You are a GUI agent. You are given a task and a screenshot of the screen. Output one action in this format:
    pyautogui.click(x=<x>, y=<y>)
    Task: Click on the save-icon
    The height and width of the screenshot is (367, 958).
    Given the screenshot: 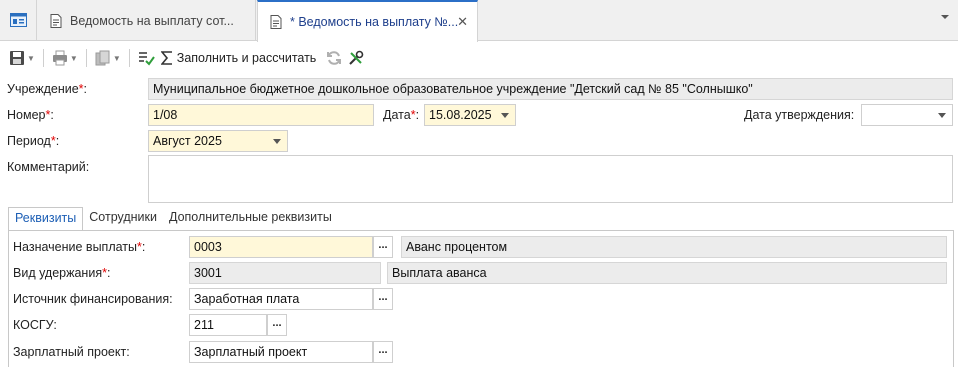 What is the action you would take?
    pyautogui.click(x=17, y=58)
    